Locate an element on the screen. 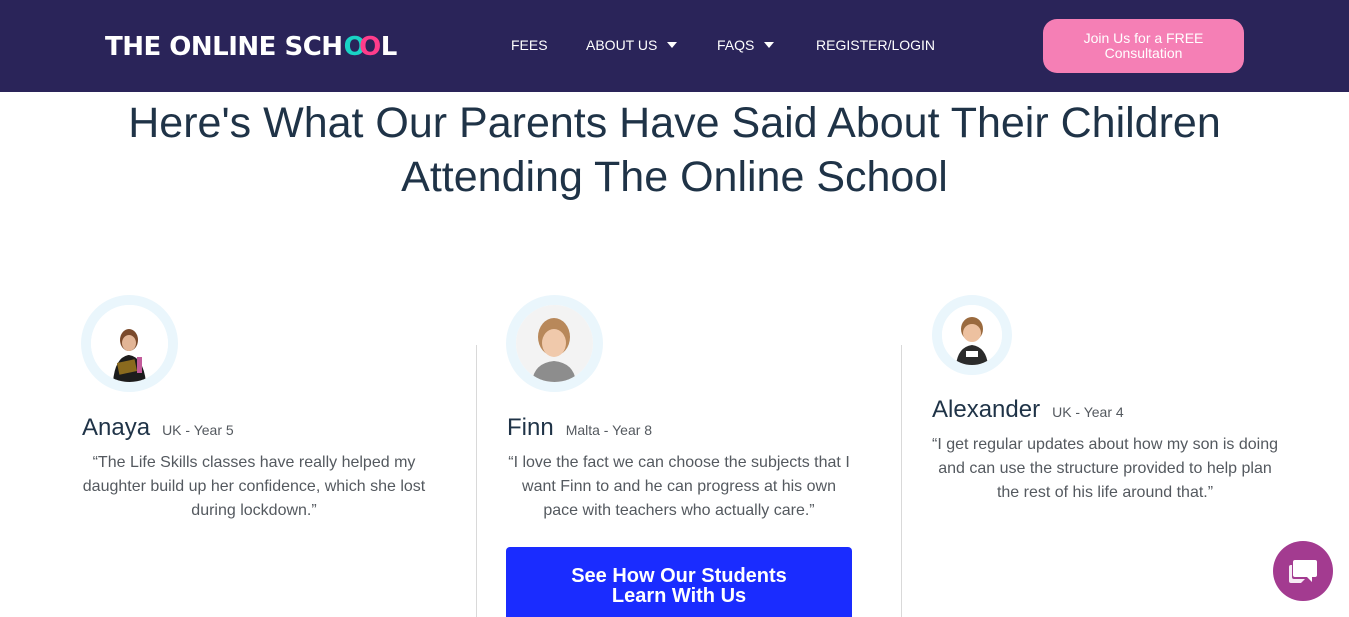 The width and height of the screenshot is (1349, 617). chat-button is located at coordinates (1303, 571).